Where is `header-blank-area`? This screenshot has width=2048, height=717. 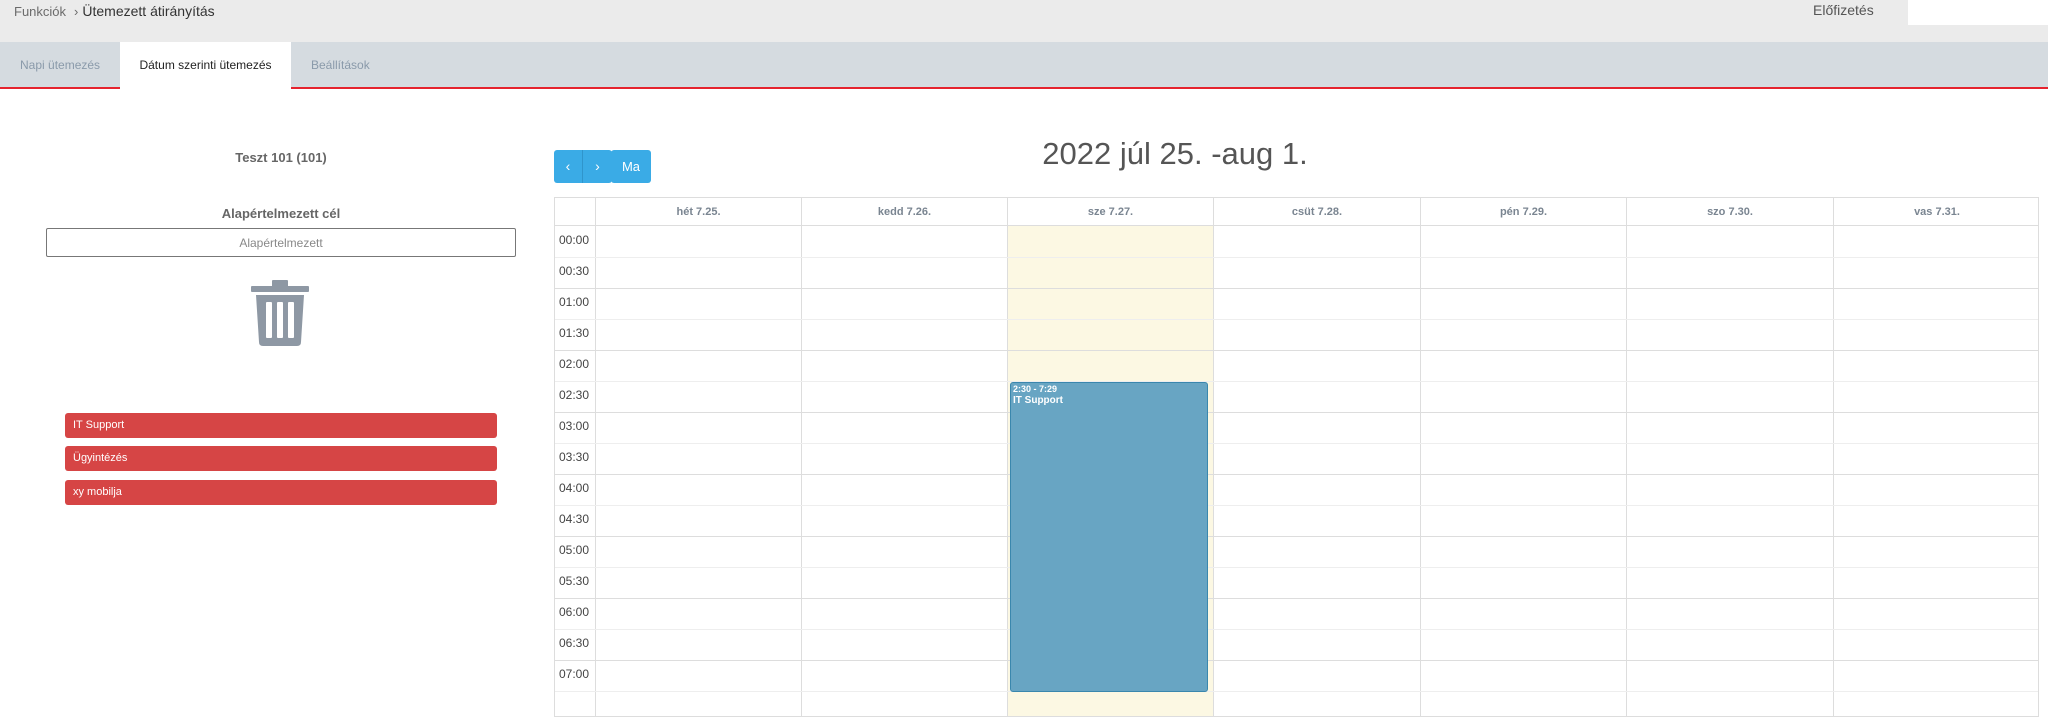 header-blank-area is located at coordinates (1978, 12).